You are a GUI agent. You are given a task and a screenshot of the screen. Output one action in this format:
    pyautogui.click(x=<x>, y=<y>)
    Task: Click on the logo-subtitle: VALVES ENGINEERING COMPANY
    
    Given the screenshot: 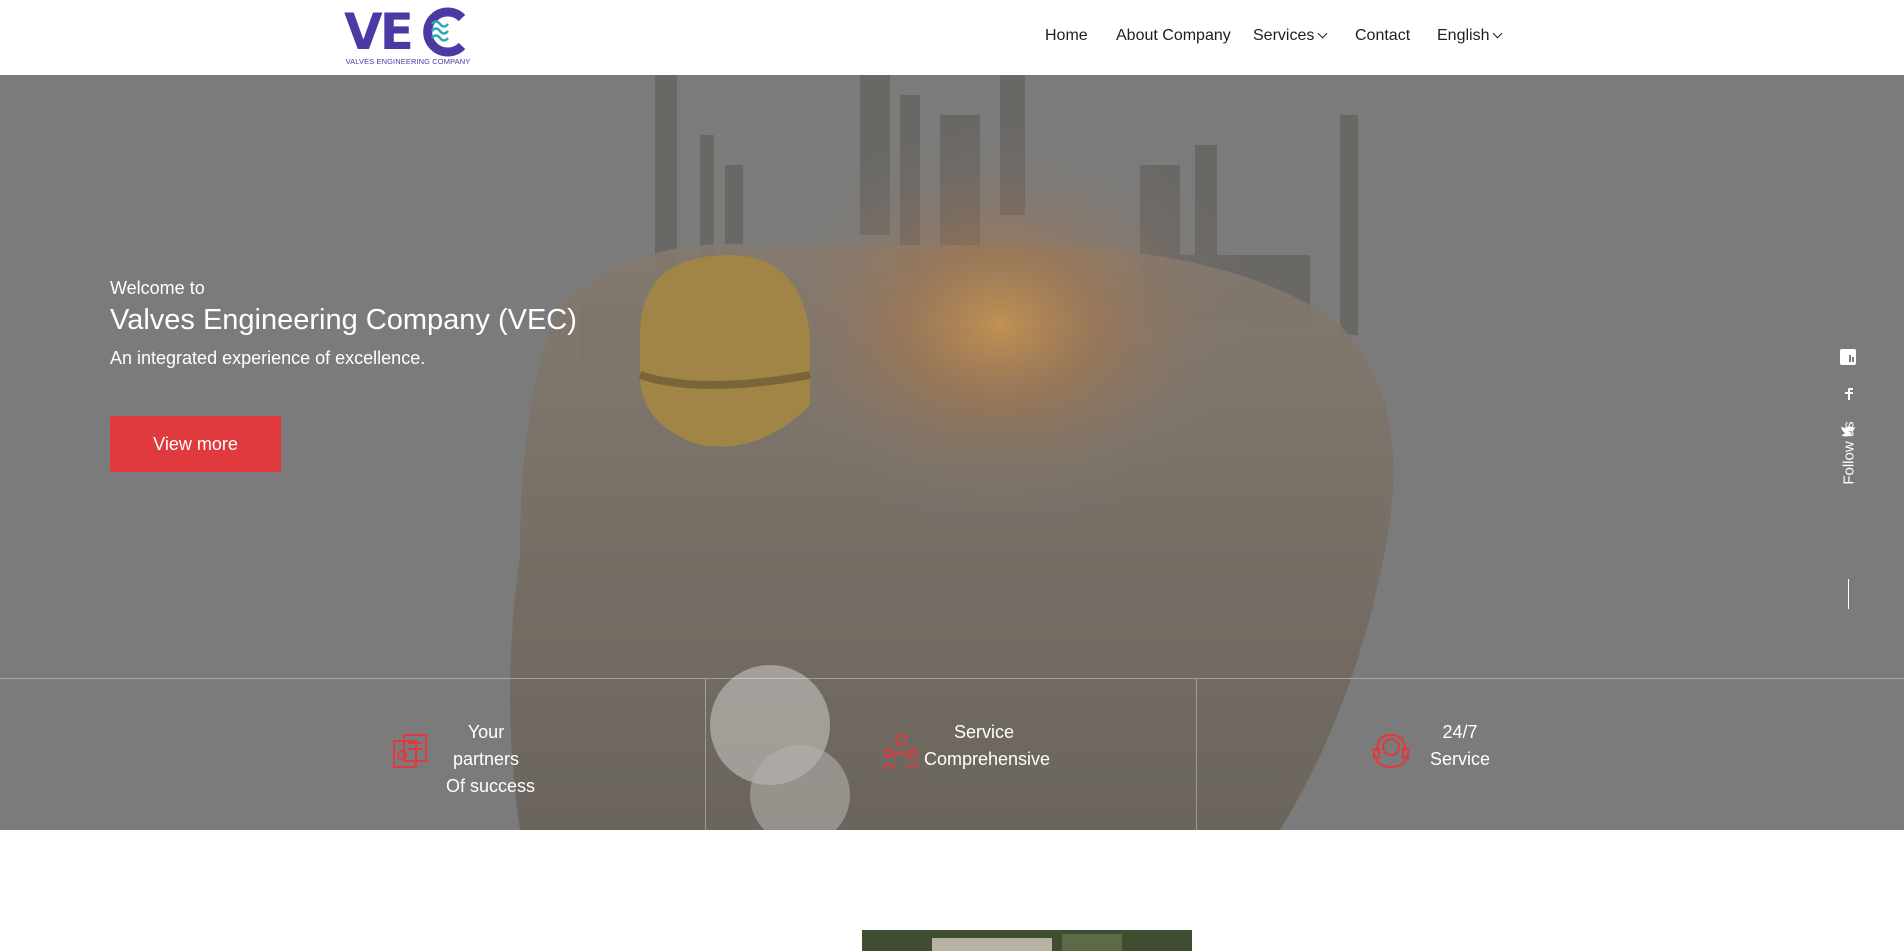 What is the action you would take?
    pyautogui.click(x=408, y=61)
    